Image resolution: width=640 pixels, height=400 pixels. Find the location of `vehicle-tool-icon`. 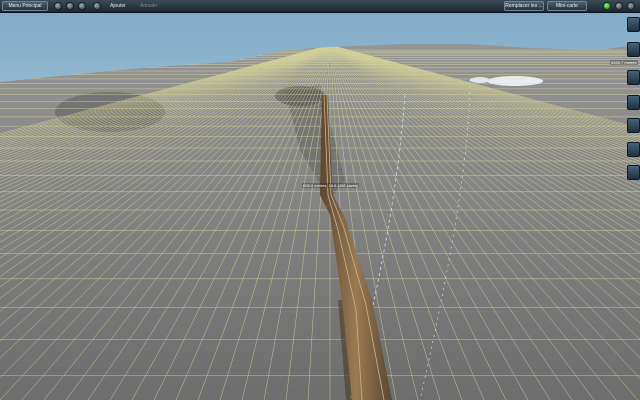

vehicle-tool-icon is located at coordinates (633, 77).